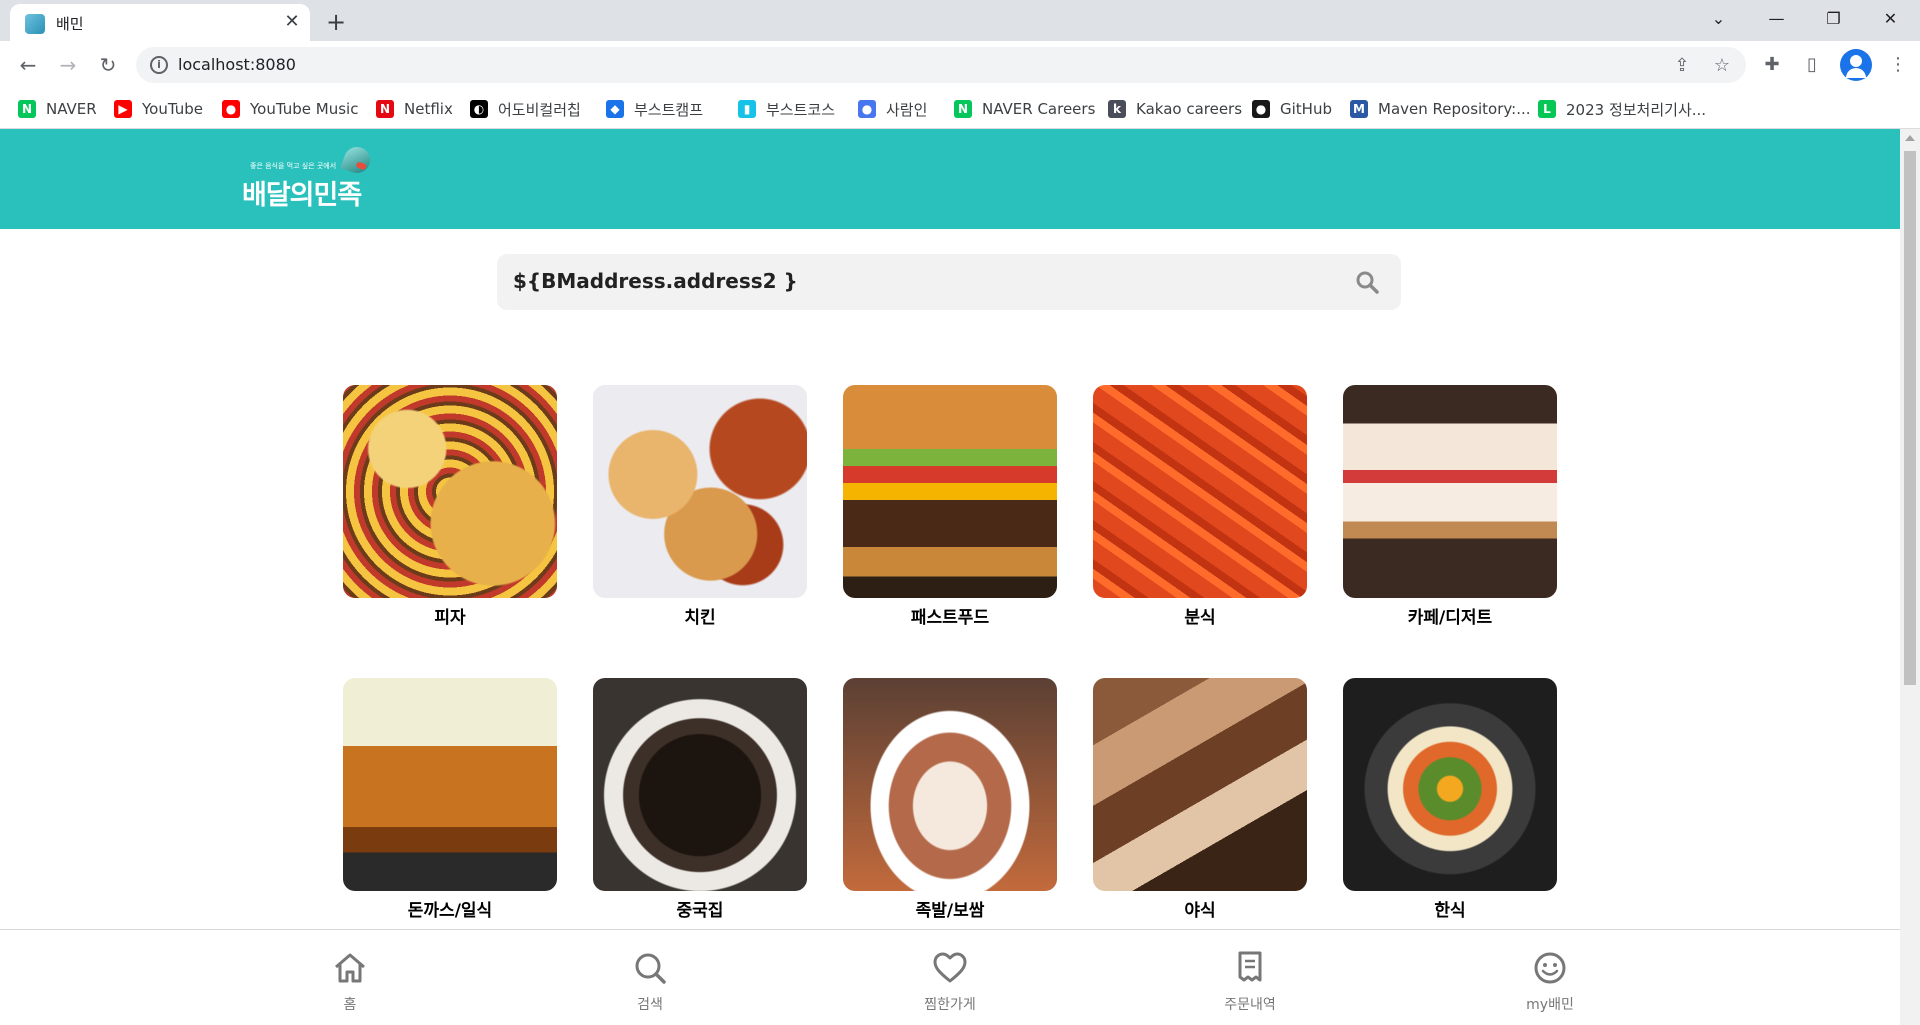  Describe the element at coordinates (35, 24) in the screenshot. I see `site-favicon-icon` at that location.